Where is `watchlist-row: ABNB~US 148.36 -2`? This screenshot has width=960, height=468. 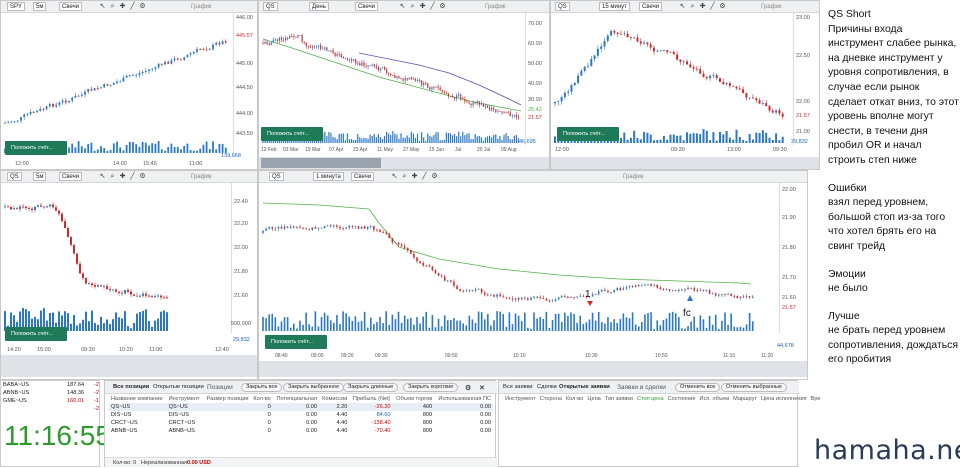 watchlist-row: ABNB~US 148.36 -2 is located at coordinates (51, 393).